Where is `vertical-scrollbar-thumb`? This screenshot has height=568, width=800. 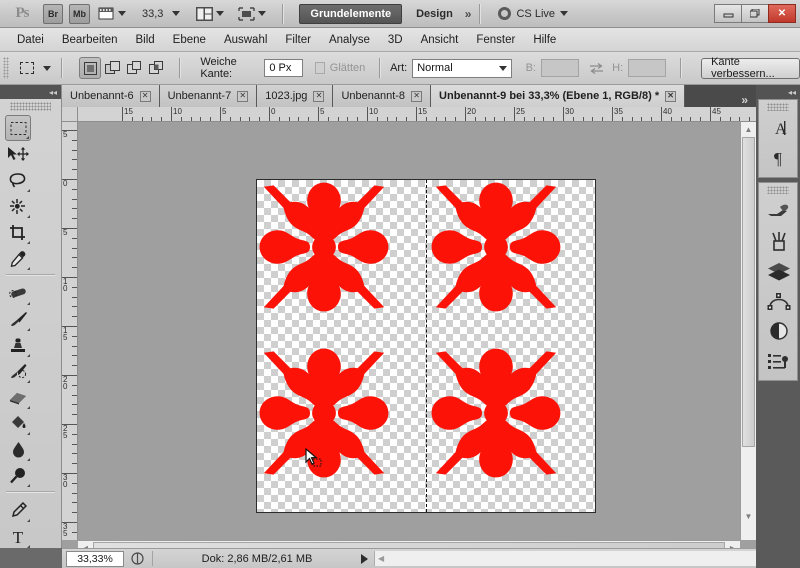 vertical-scrollbar-thumb is located at coordinates (748, 292).